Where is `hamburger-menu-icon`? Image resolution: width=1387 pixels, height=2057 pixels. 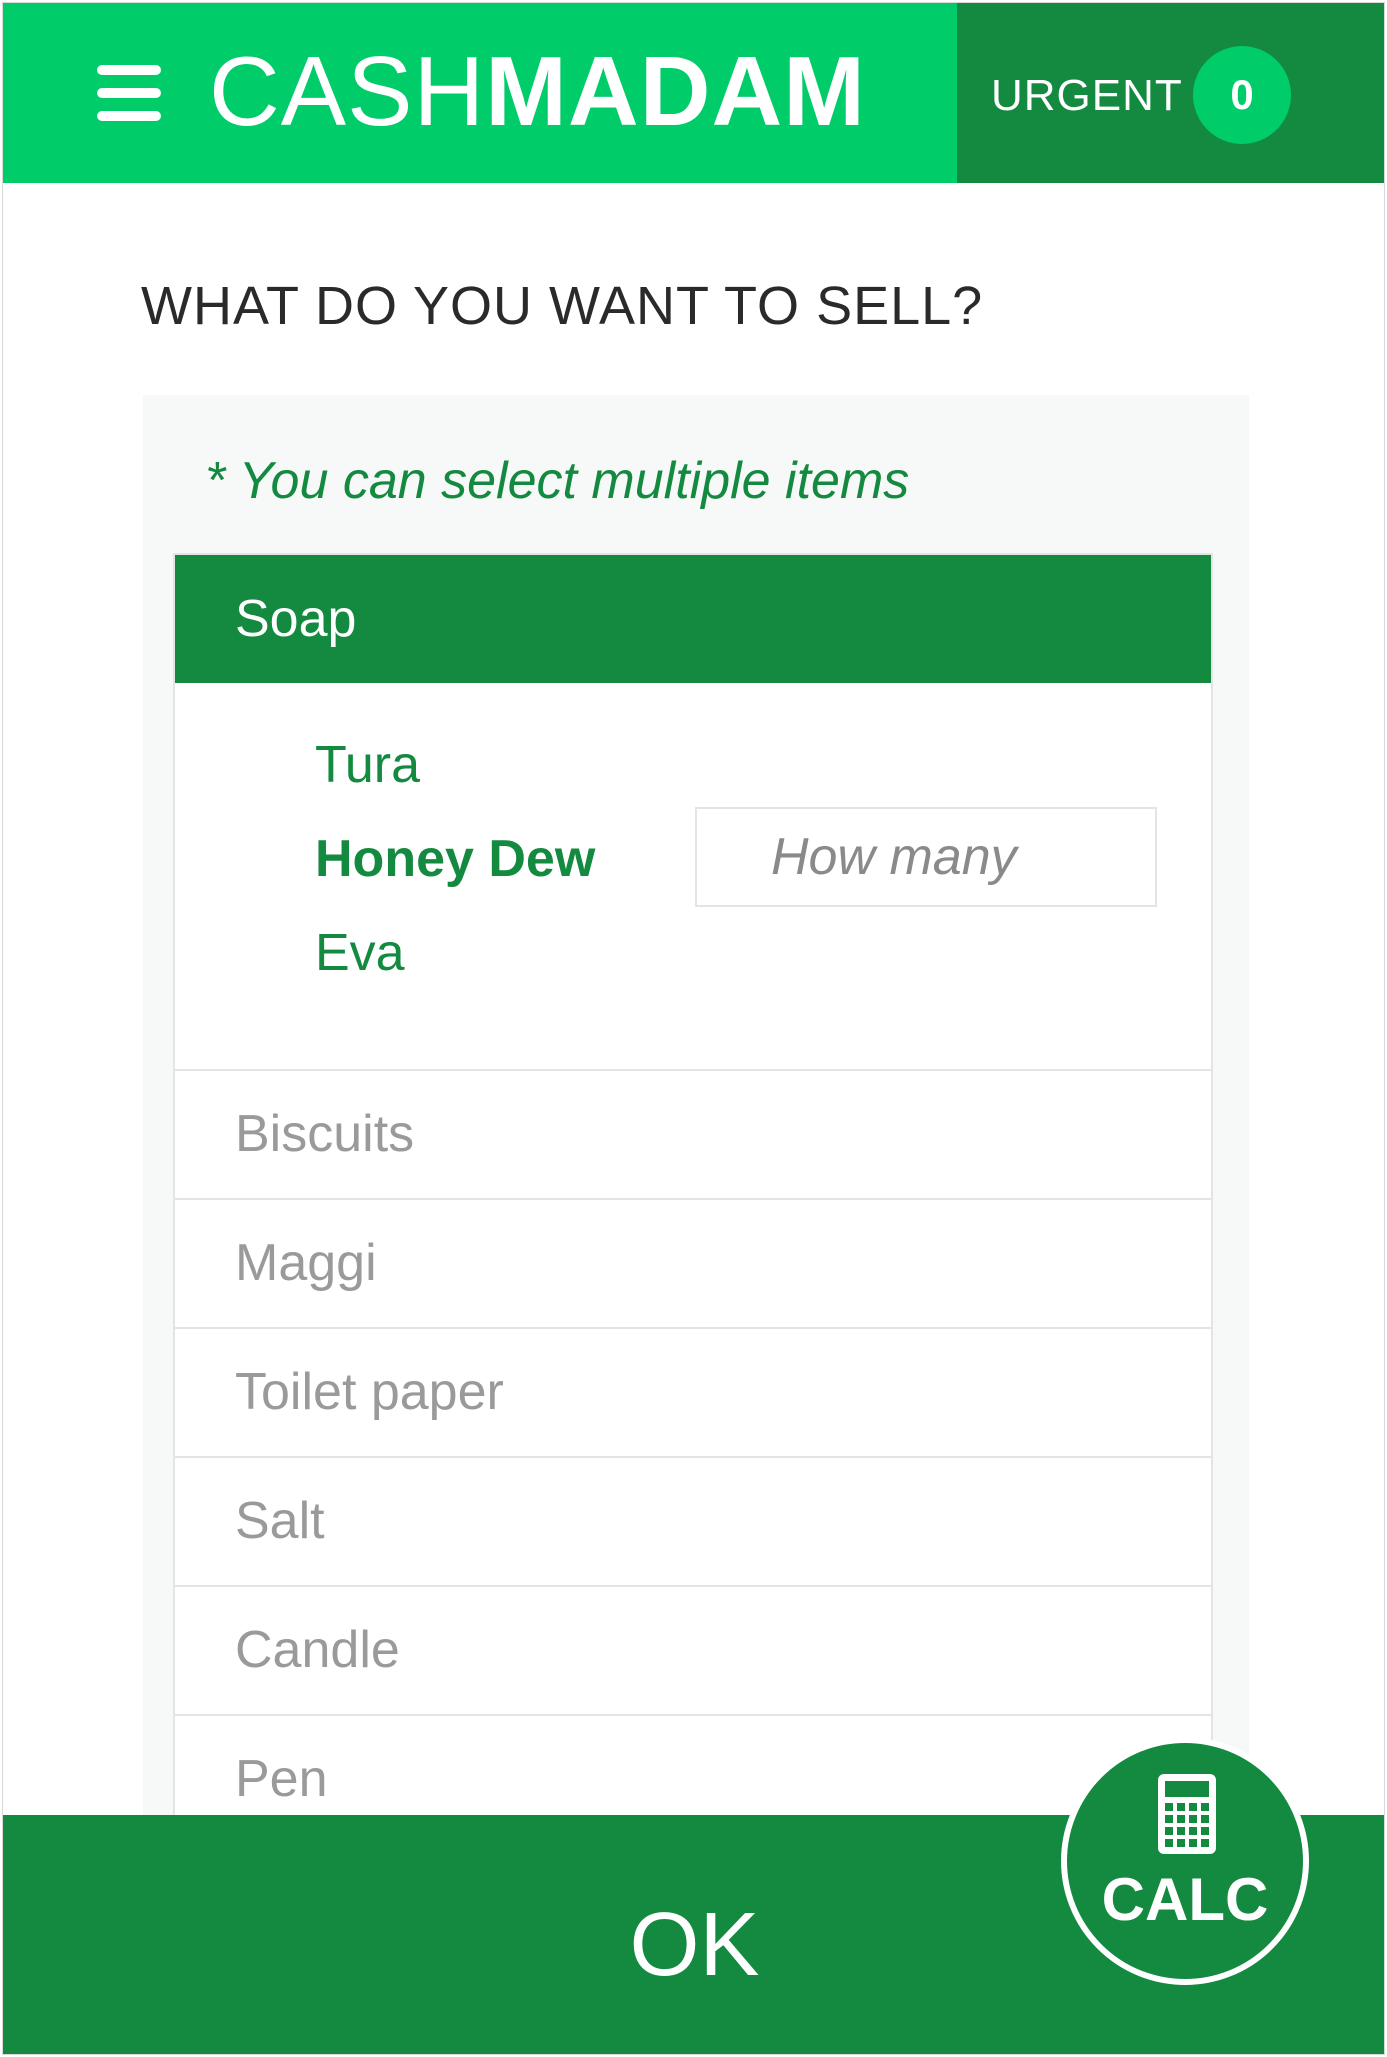 hamburger-menu-icon is located at coordinates (129, 93).